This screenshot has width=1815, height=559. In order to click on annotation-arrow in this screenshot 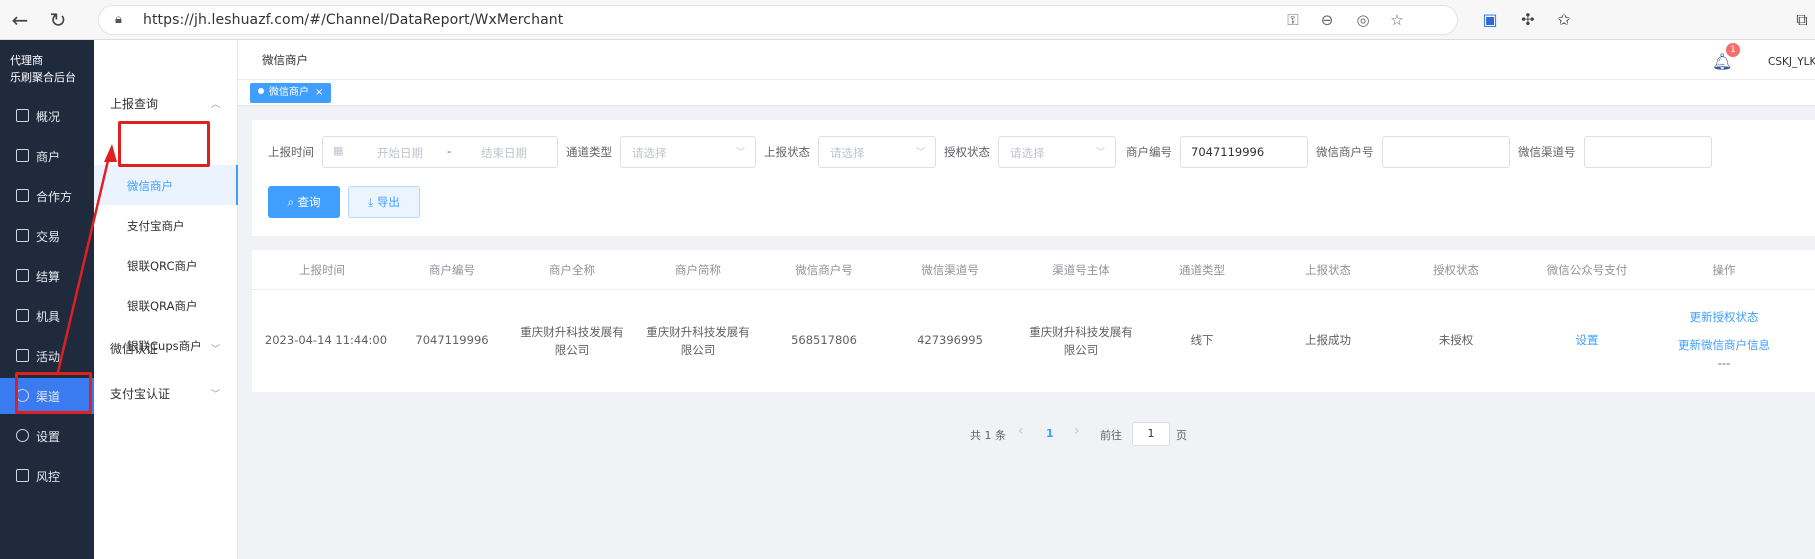, I will do `click(86, 258)`.